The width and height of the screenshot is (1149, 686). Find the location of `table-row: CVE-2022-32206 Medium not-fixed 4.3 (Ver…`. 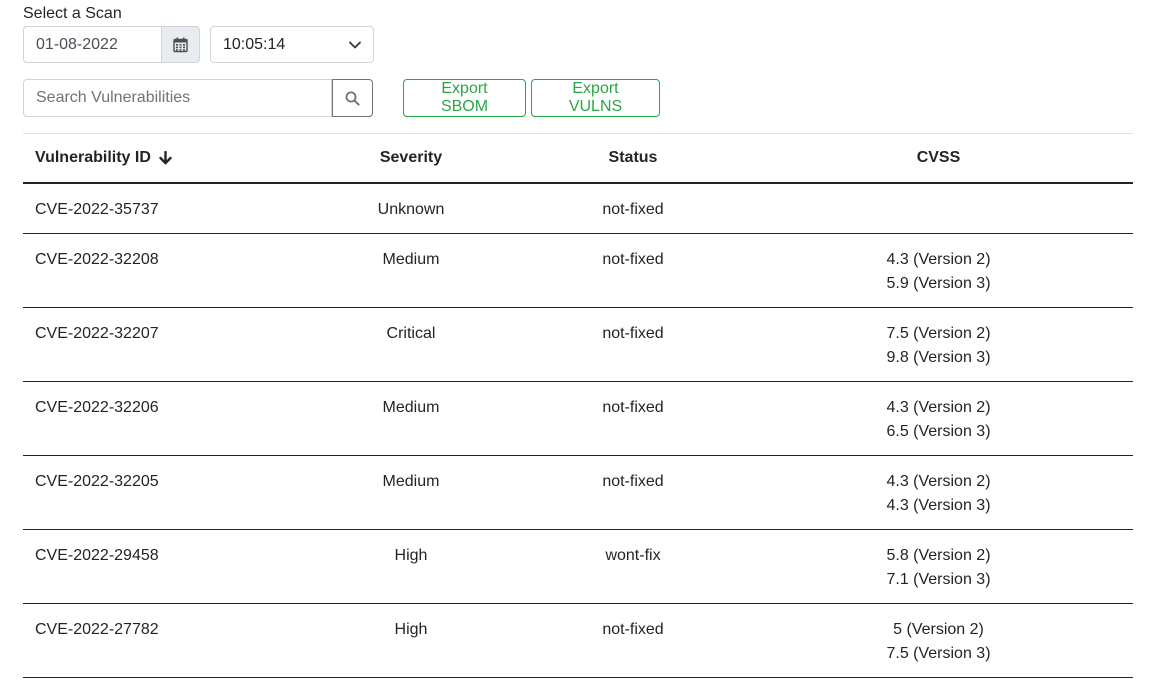

table-row: CVE-2022-32206 Medium not-fixed 4.3 (Ver… is located at coordinates (578, 418).